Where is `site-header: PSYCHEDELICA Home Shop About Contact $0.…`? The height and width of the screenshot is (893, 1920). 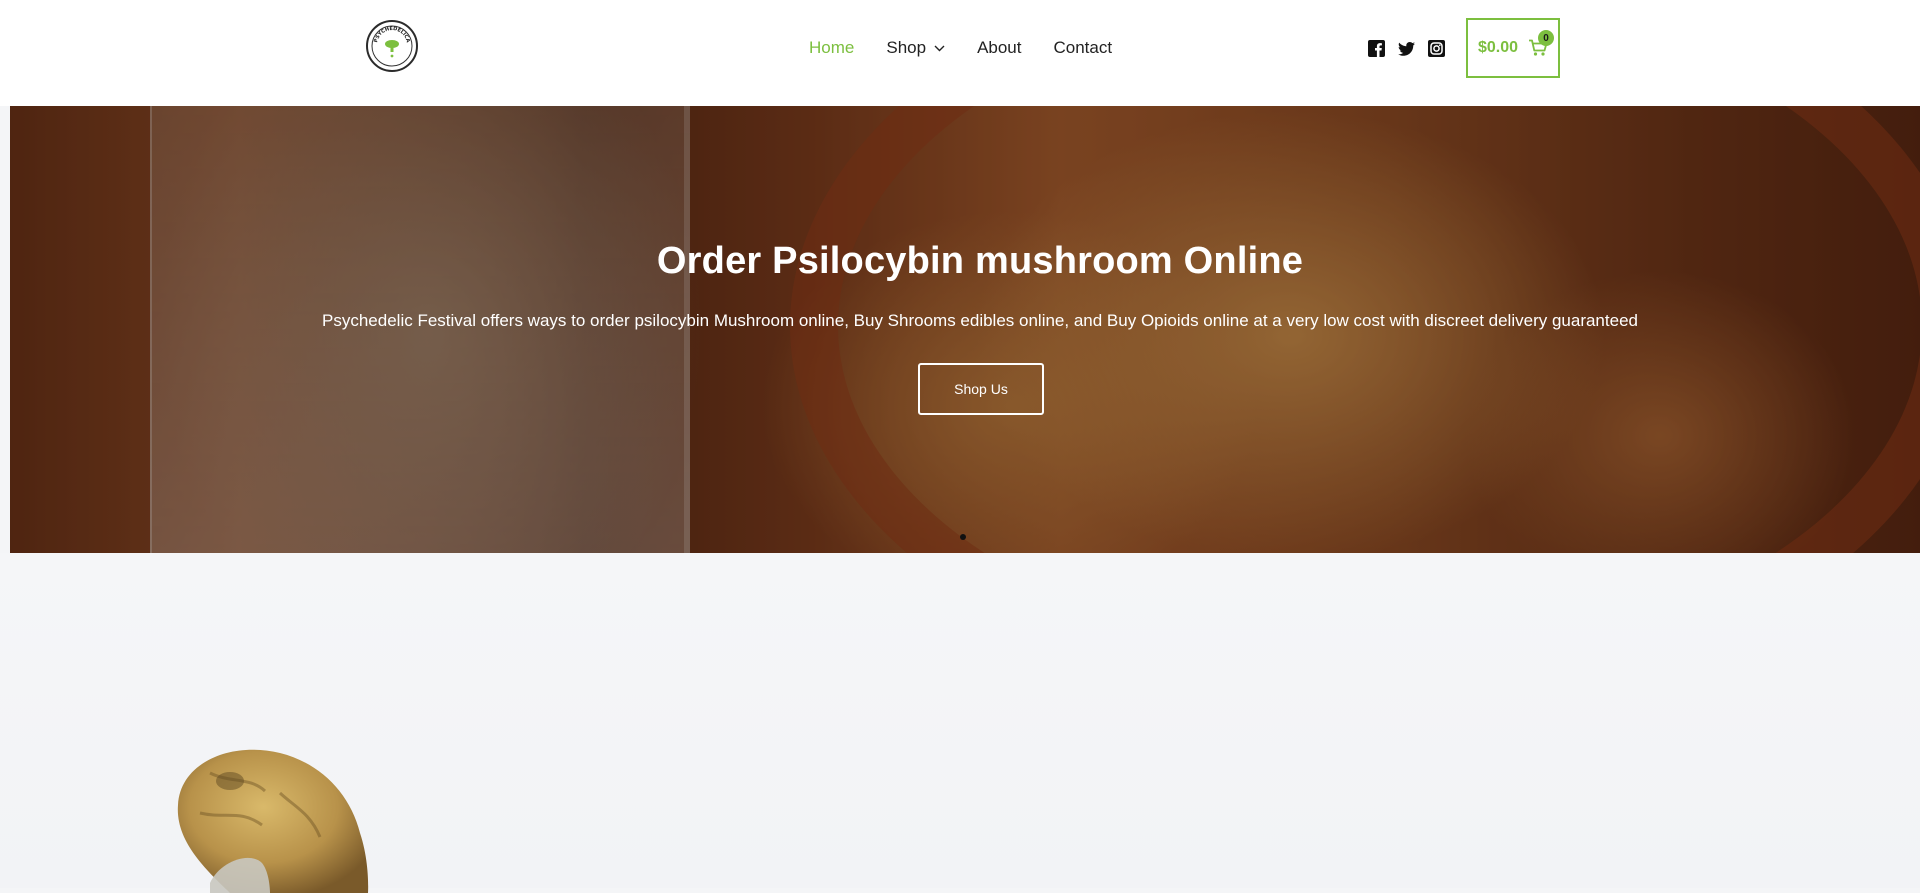 site-header: PSYCHEDELICA Home Shop About Contact $0.… is located at coordinates (960, 53).